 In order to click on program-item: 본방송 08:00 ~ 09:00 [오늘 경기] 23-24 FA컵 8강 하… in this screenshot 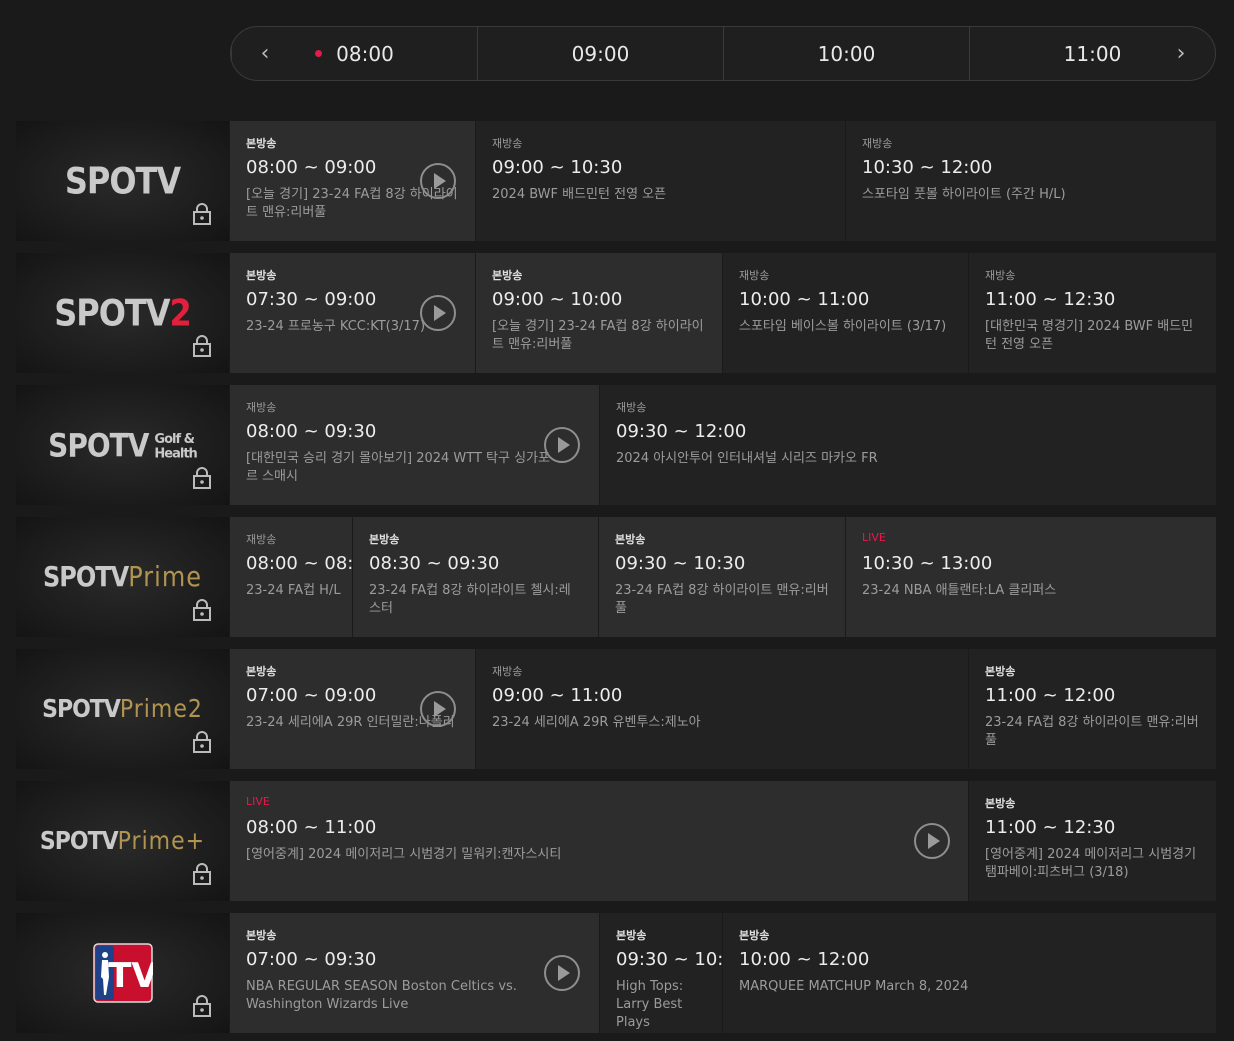, I will do `click(352, 181)`.